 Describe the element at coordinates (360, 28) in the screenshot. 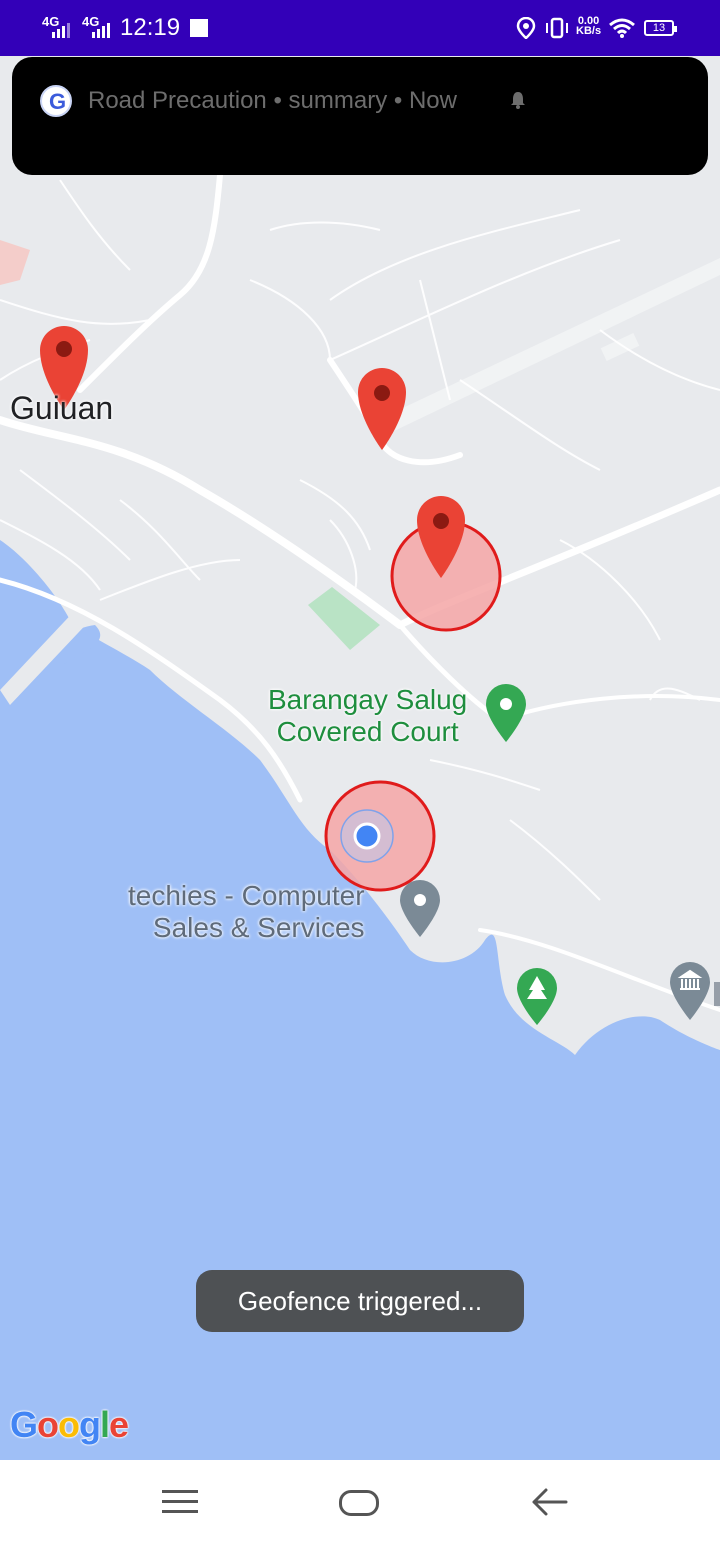

I see `status-bar: 4G 4G 12:19 0.00 KB/s 13` at that location.